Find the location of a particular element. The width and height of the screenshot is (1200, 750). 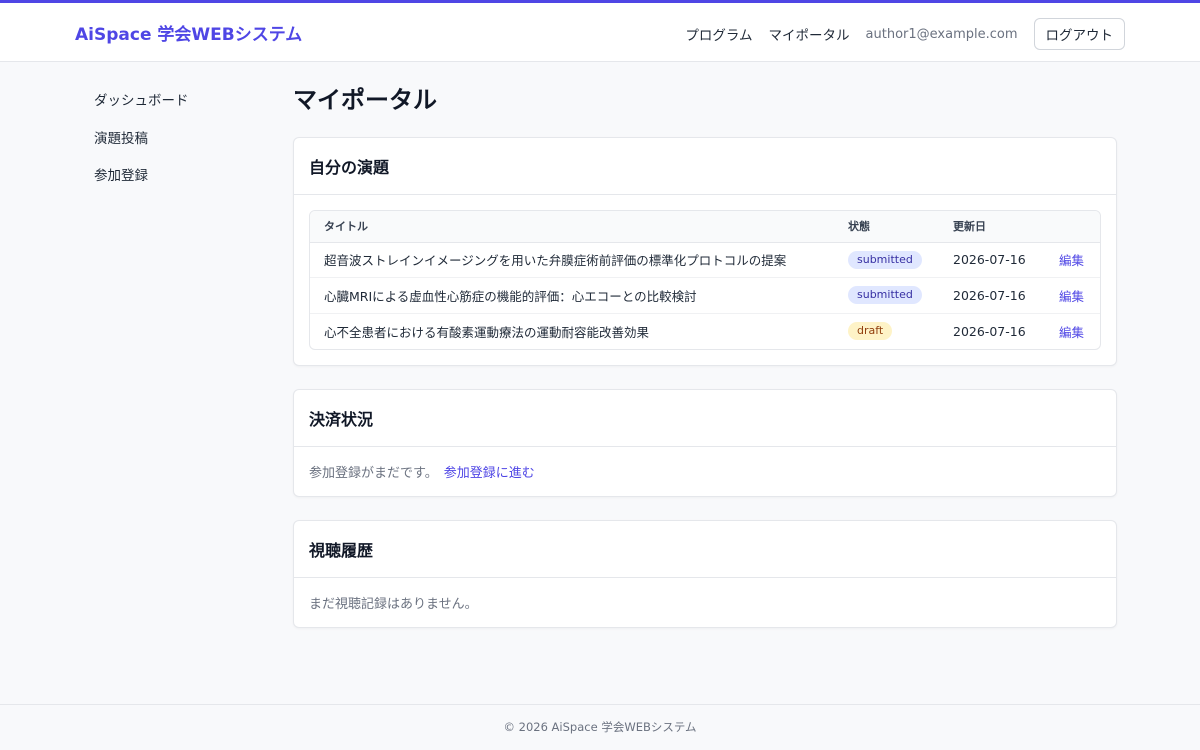

payment-status-card: 決済状況 参加登録がまだです。 参加登録に進む is located at coordinates (705, 442).